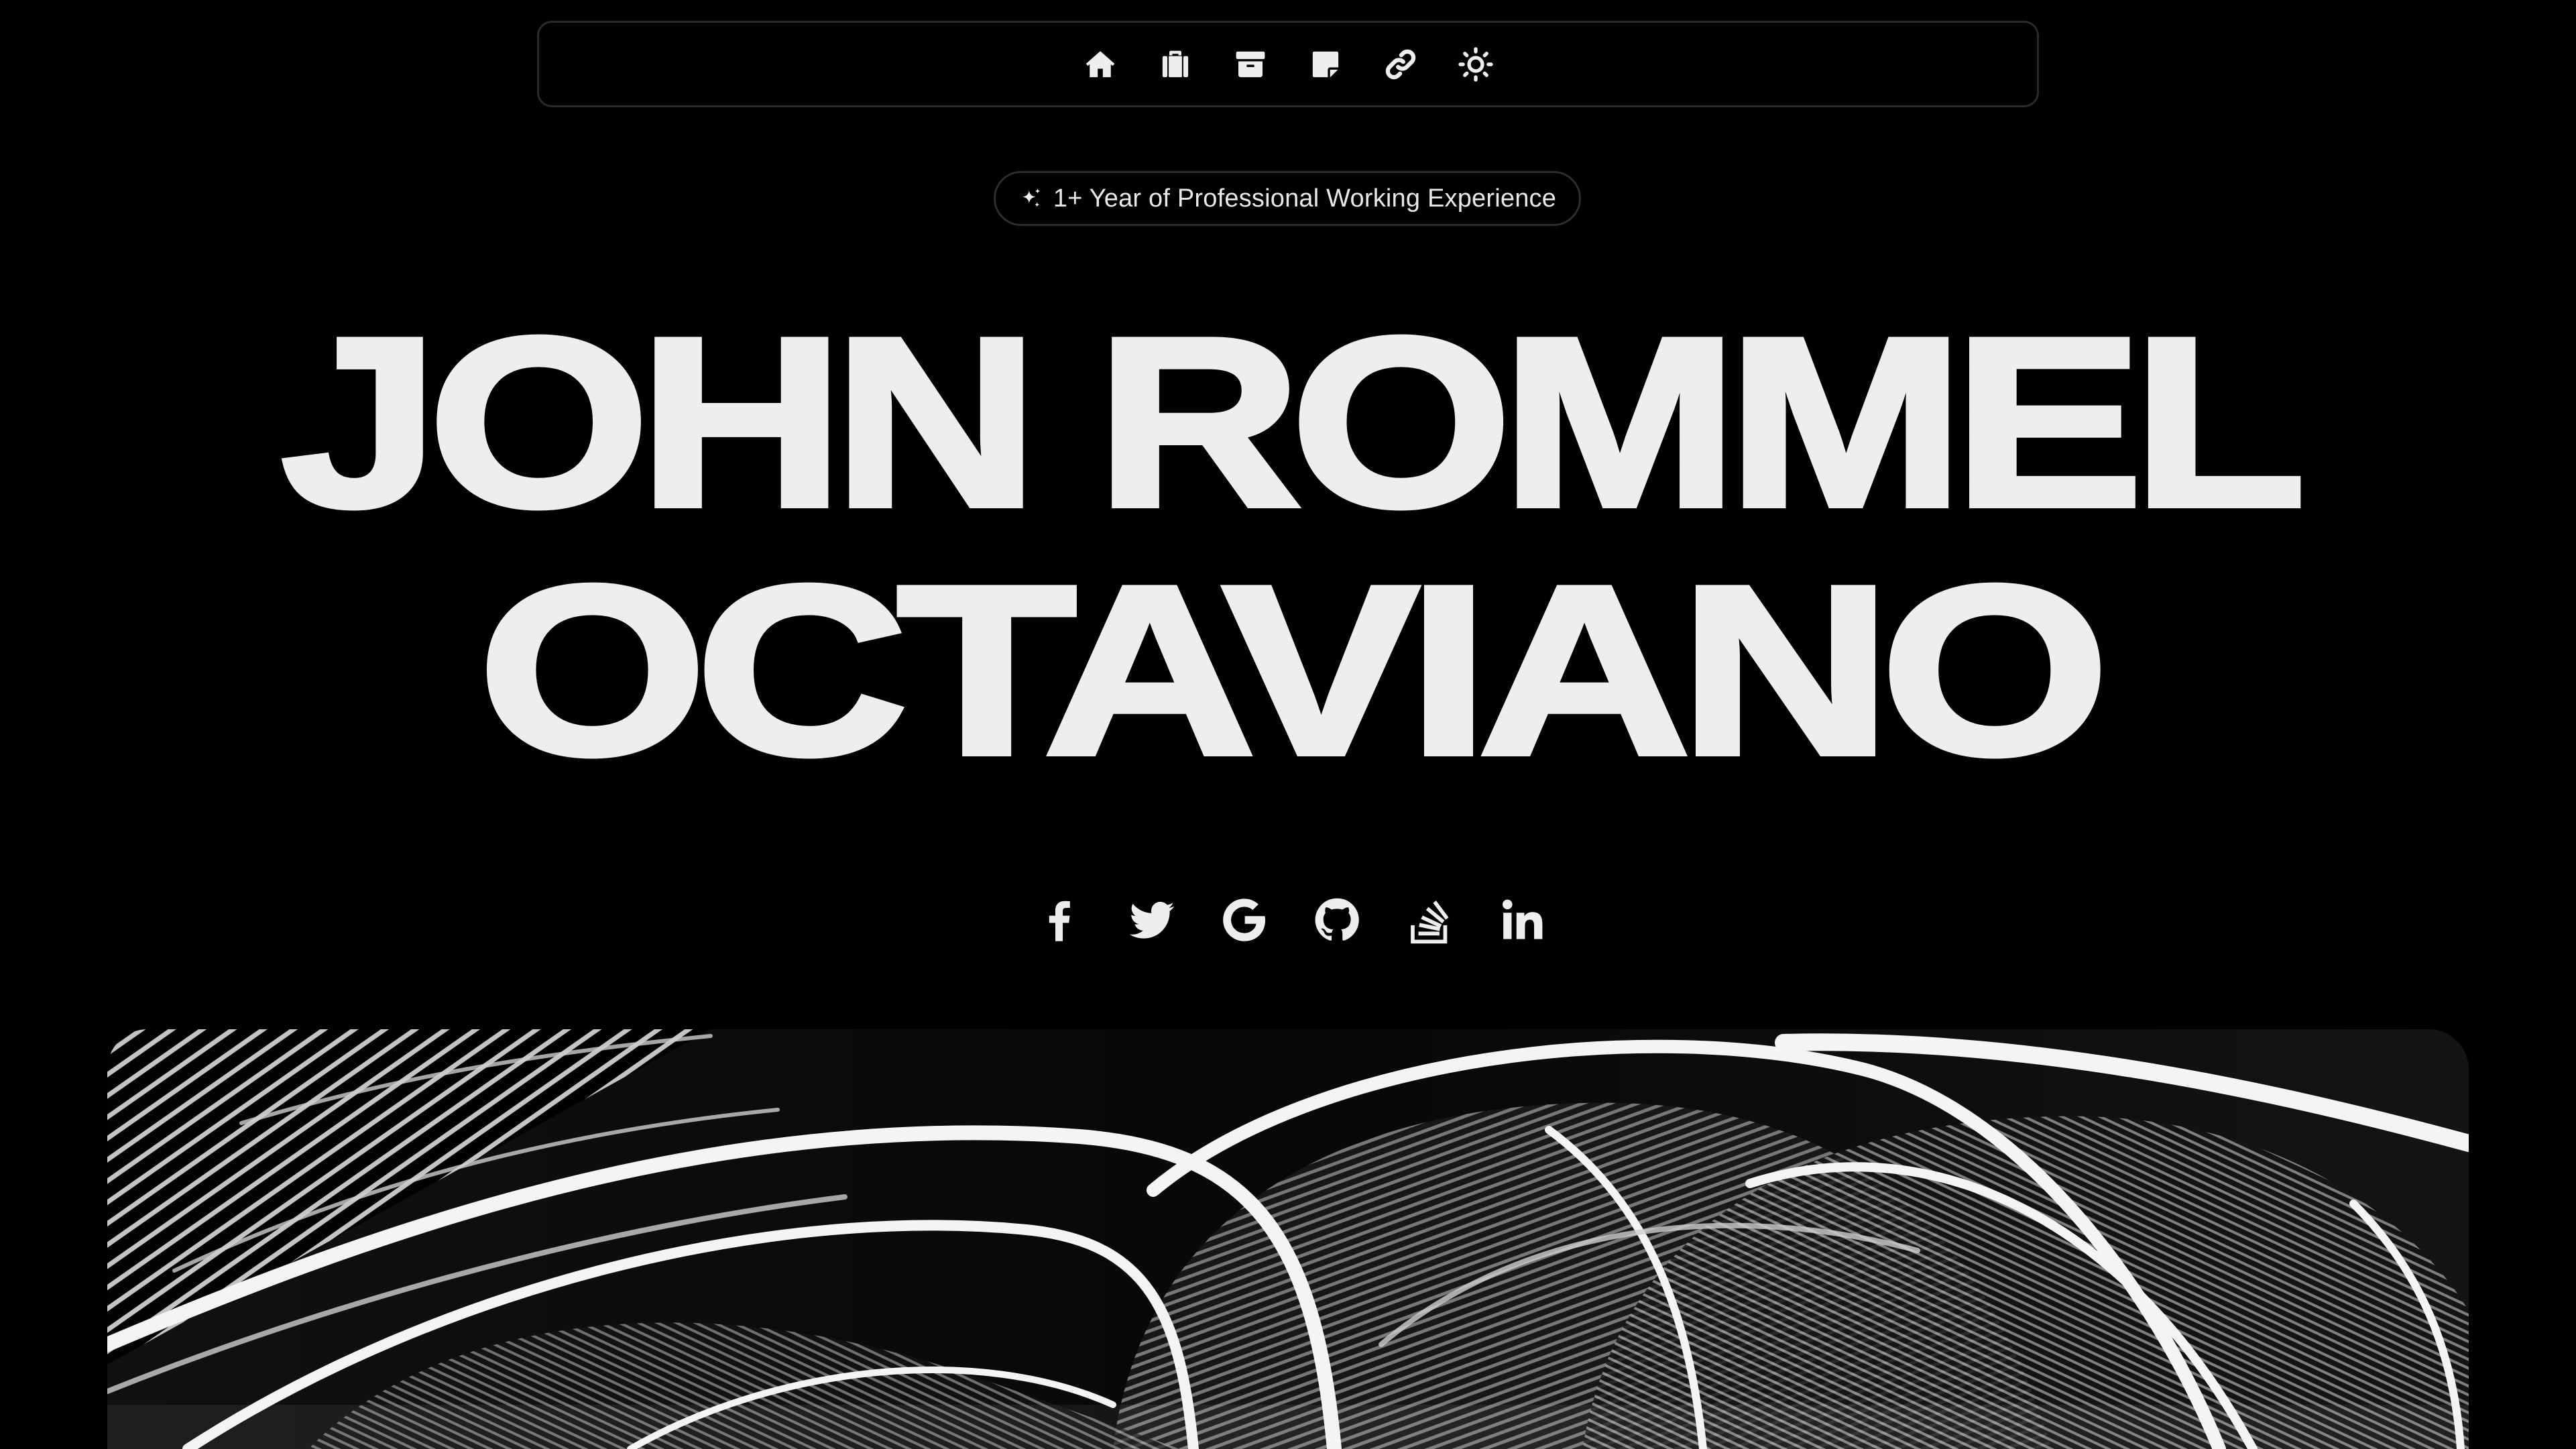 The height and width of the screenshot is (1449, 2576). Describe the element at coordinates (1291, 920) in the screenshot. I see `social-links` at that location.